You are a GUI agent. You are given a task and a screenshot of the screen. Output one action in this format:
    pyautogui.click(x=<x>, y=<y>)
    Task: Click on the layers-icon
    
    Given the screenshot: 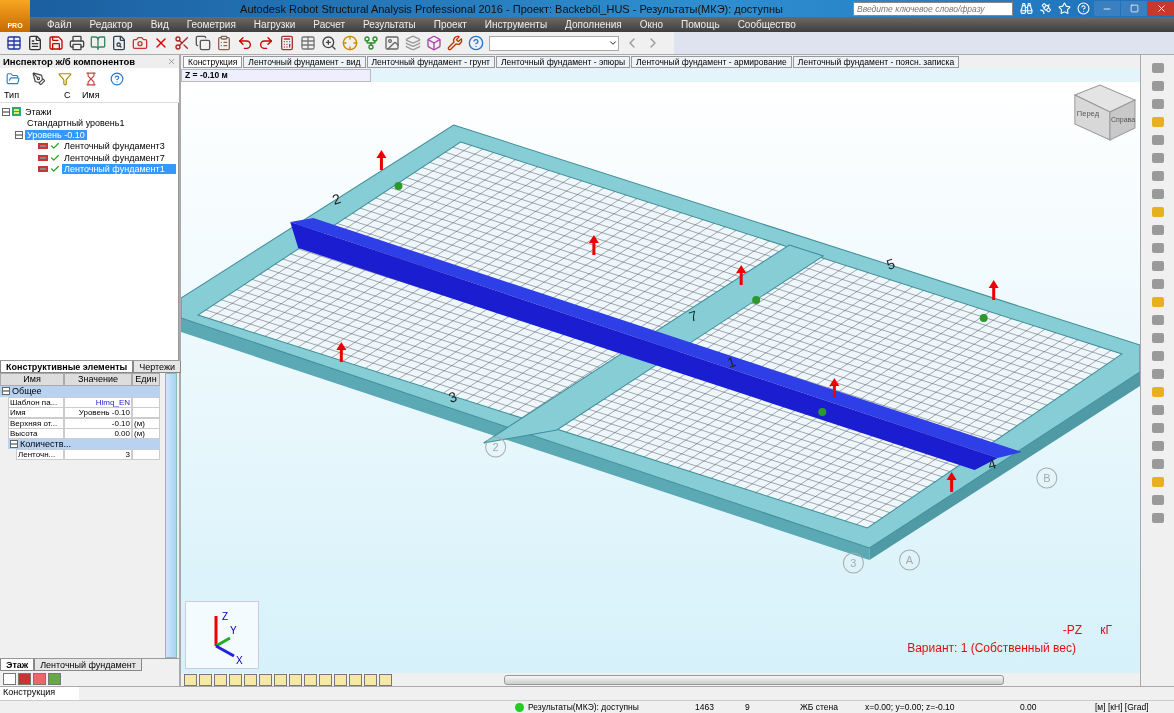 What is the action you would take?
    pyautogui.click(x=413, y=43)
    